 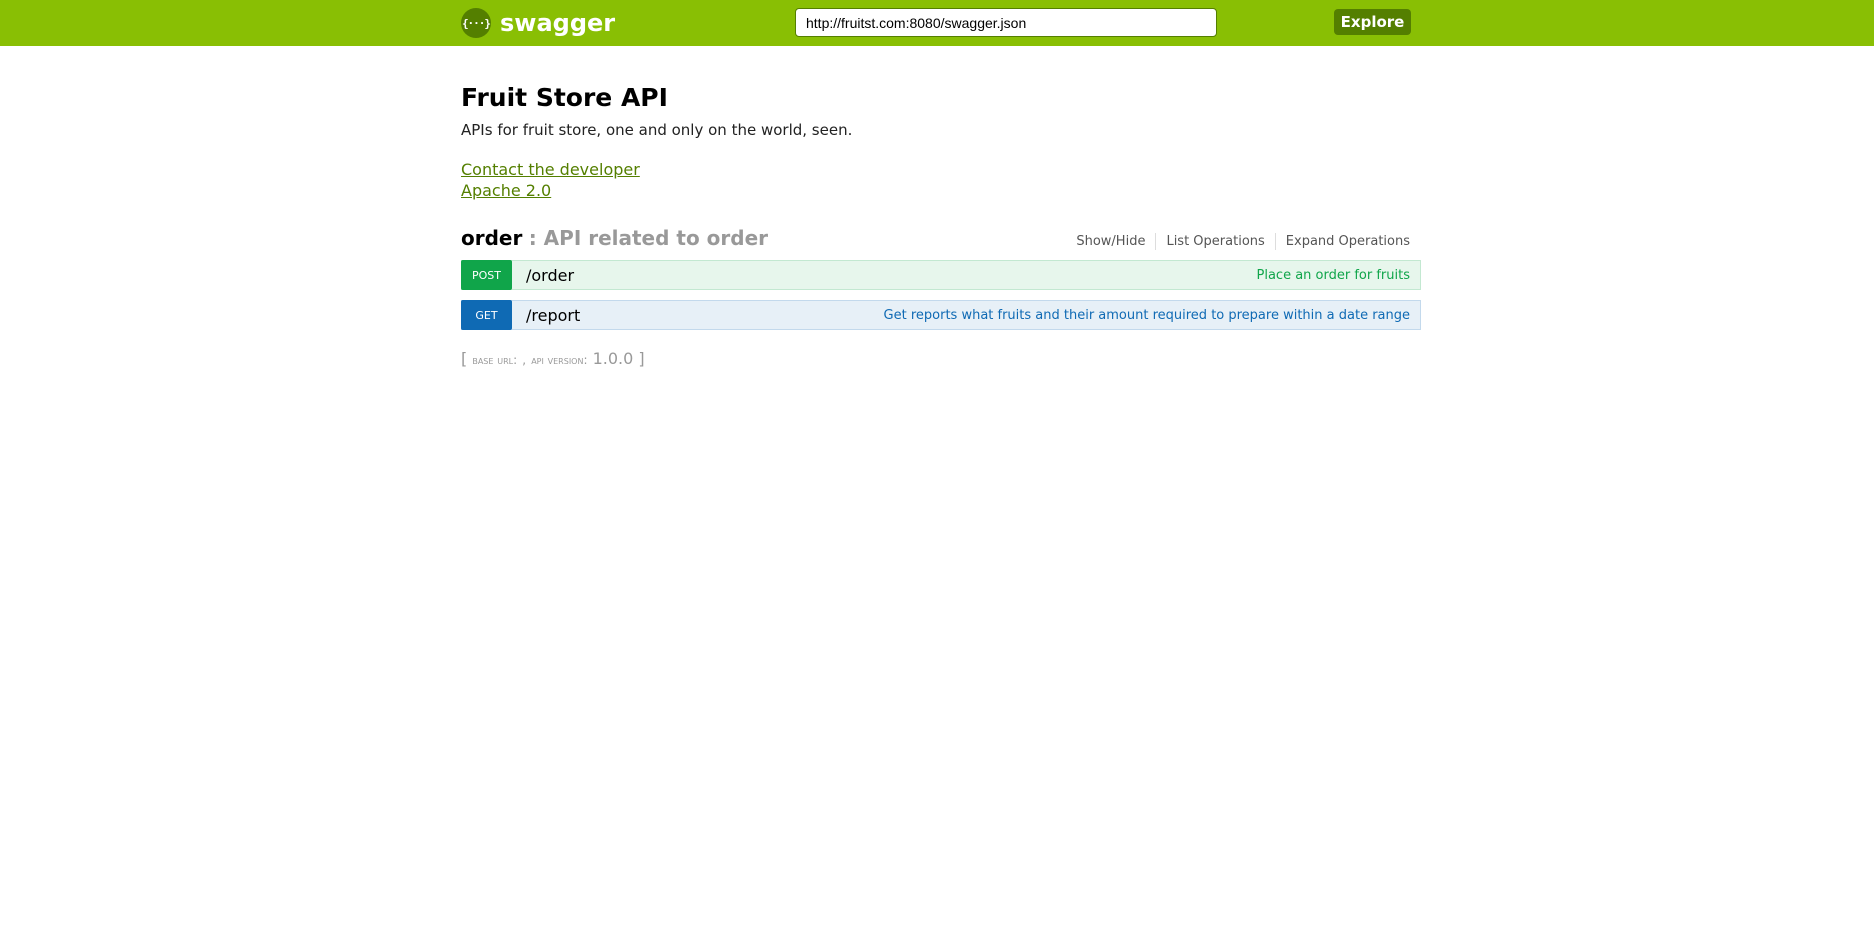 I want to click on operation-post-order: POST /order Place an order for fruits, so click(x=941, y=275).